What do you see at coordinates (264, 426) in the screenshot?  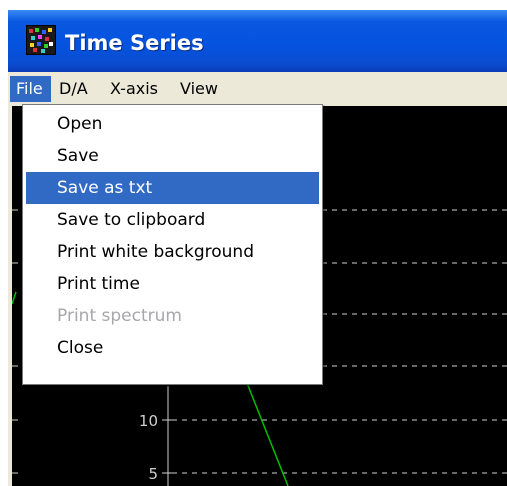 I see `signal-trace` at bounding box center [264, 426].